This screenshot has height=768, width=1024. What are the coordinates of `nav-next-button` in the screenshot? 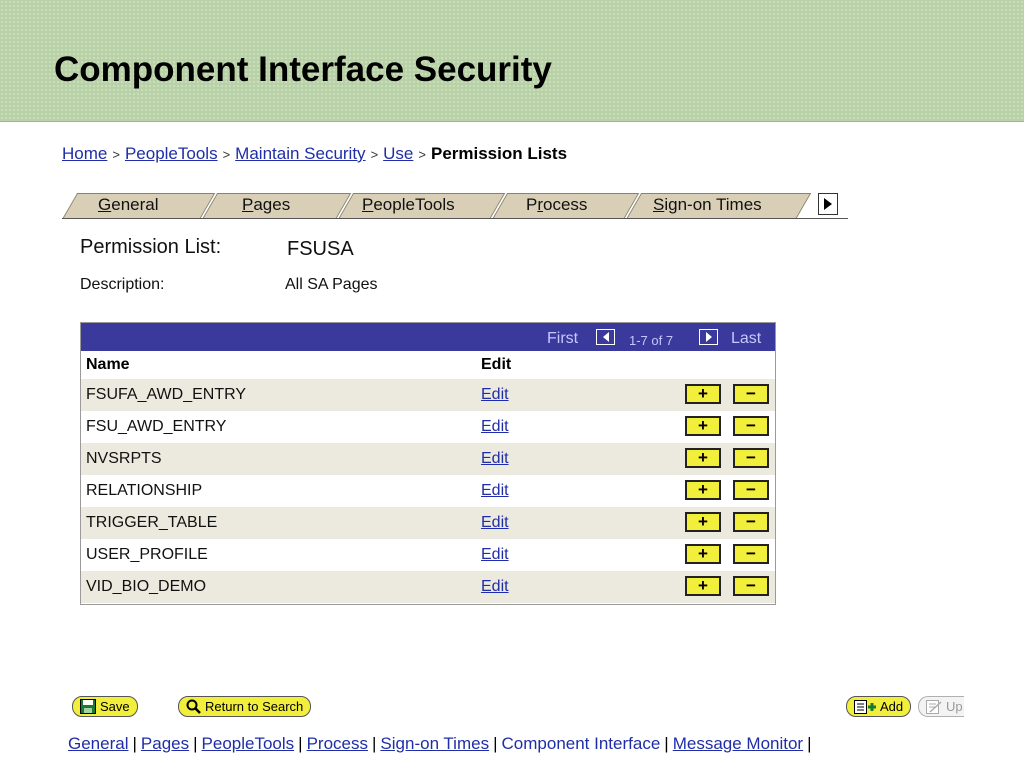 It's located at (708, 337).